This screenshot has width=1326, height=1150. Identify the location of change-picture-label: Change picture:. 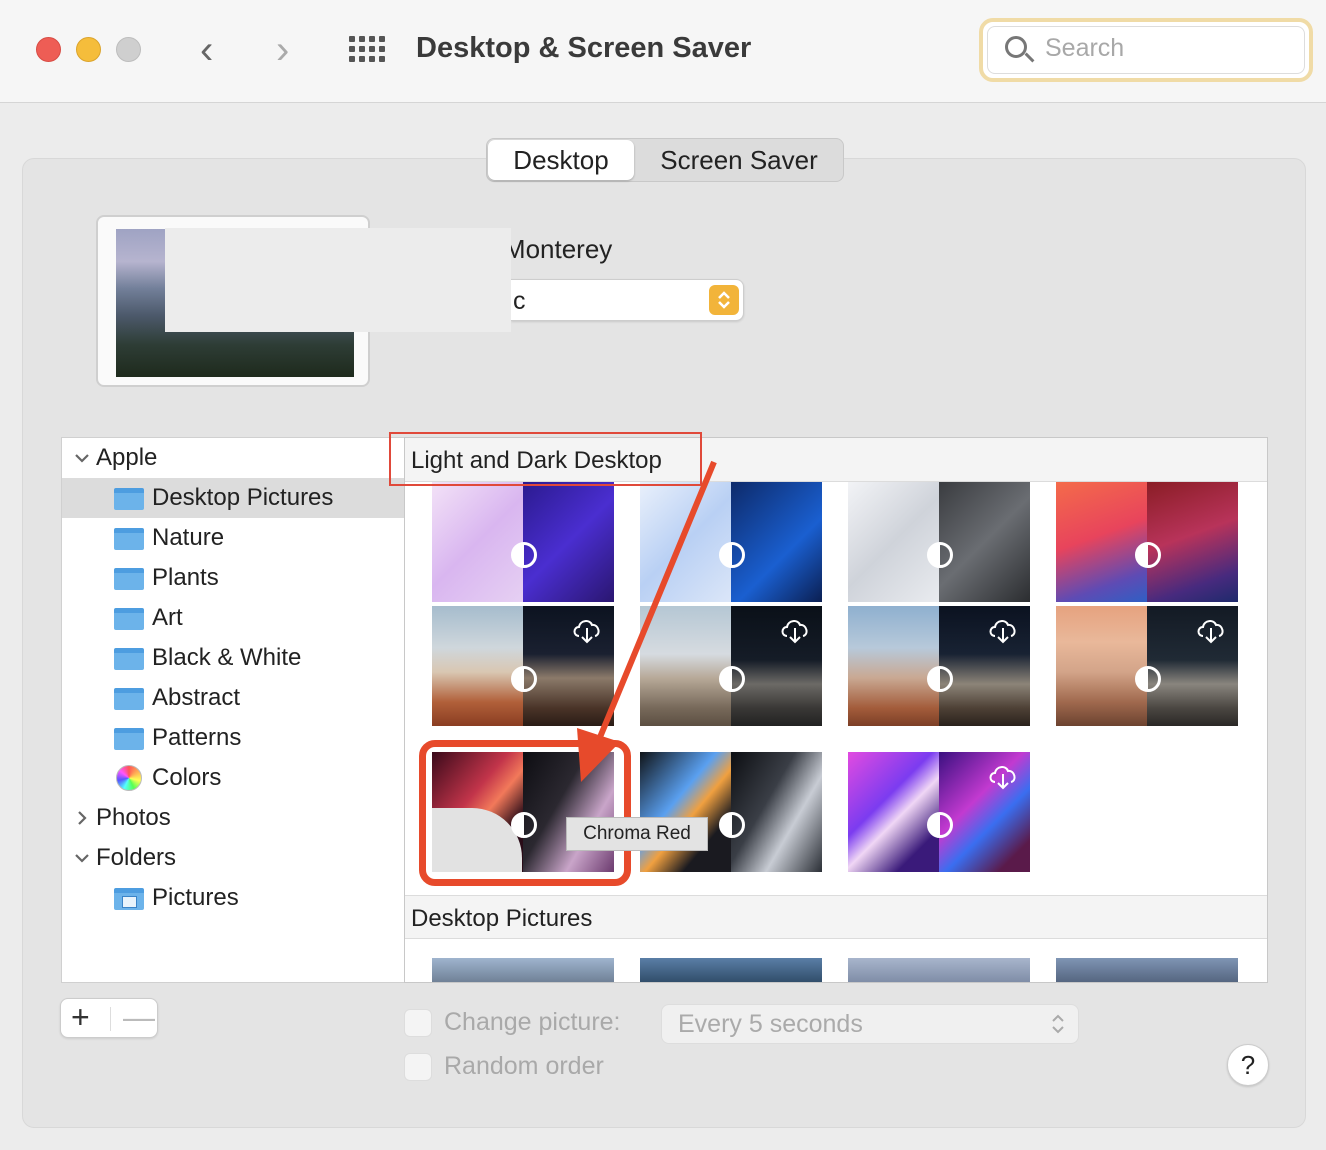
(532, 1022).